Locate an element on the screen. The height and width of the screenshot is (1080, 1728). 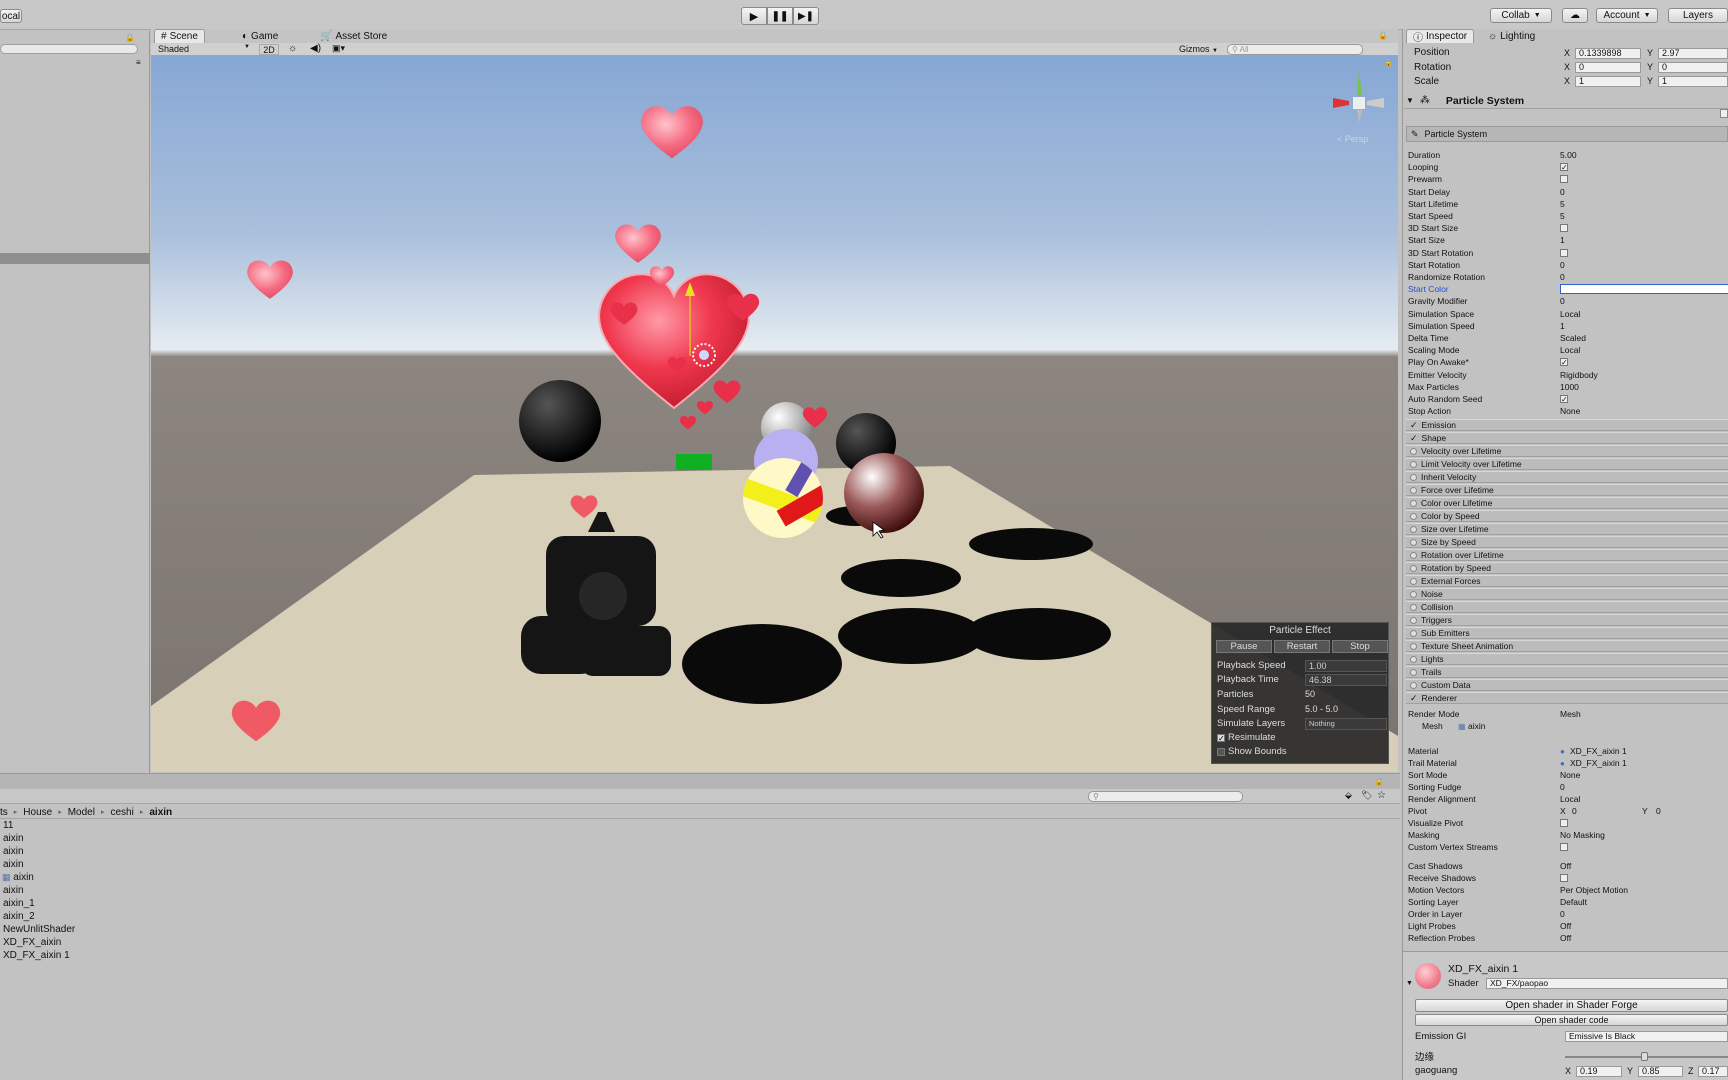
tab-scene: # Scene is located at coordinates (179, 36).